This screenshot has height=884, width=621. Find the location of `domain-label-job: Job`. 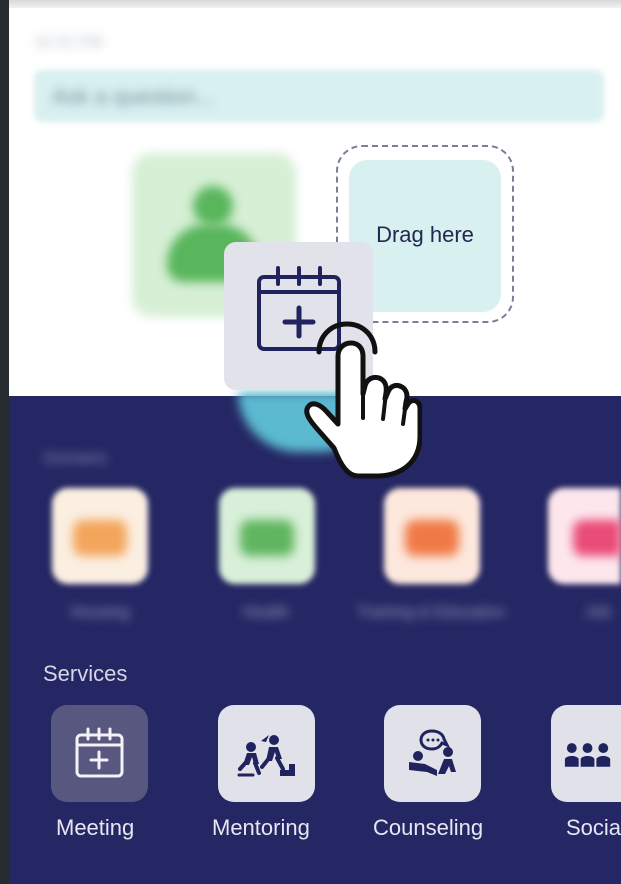

domain-label-job: Job is located at coordinates (598, 612).